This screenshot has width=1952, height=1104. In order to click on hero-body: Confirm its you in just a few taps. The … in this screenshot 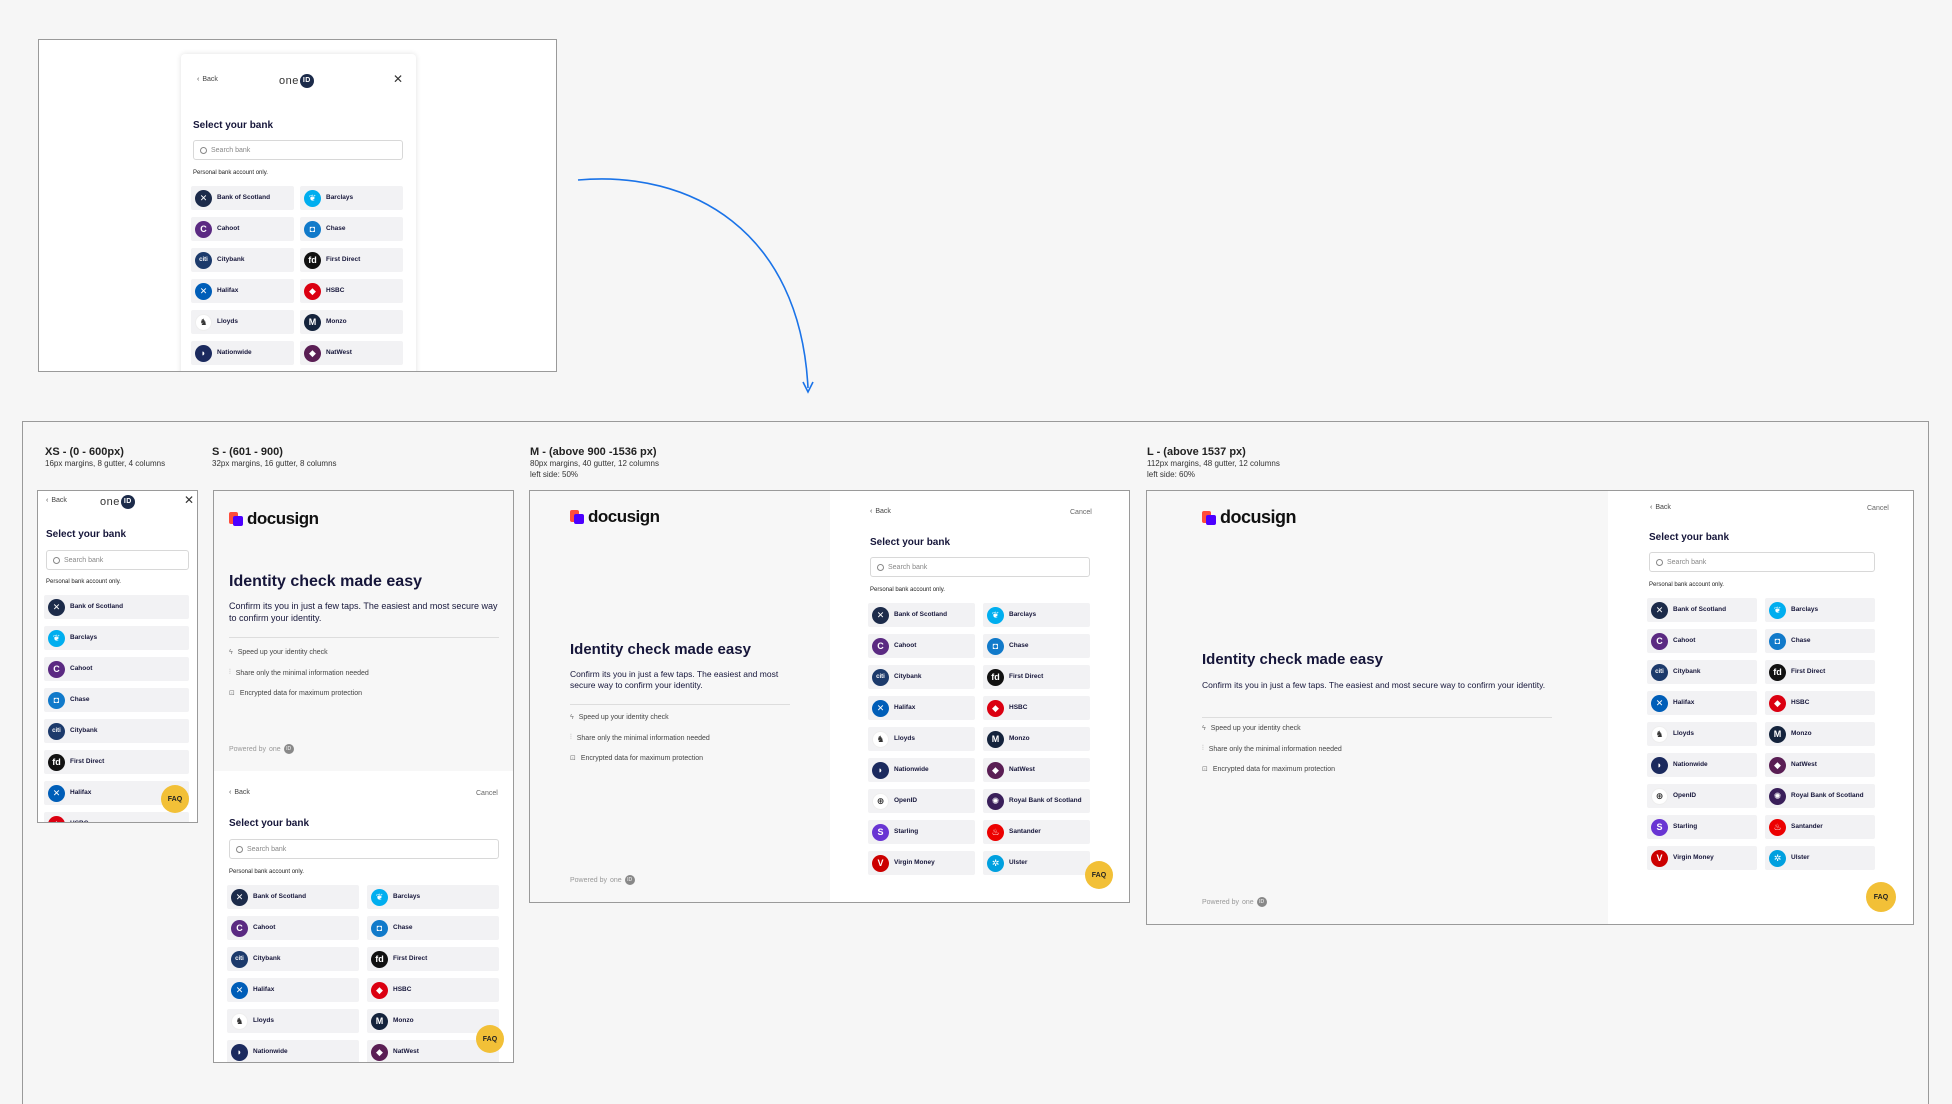, I will do `click(674, 680)`.